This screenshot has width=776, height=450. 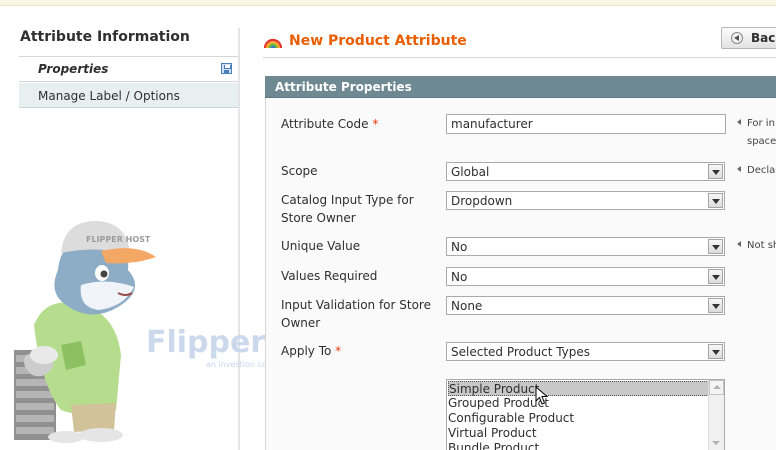 What do you see at coordinates (388, 3) in the screenshot?
I see `top-bar` at bounding box center [388, 3].